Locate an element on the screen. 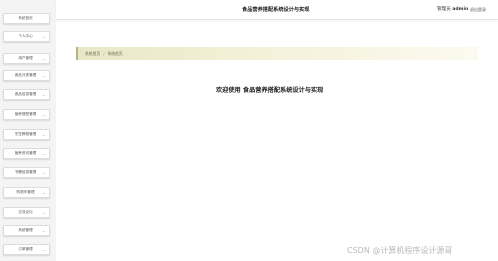 This screenshot has width=498, height=261. sidebar-item-food-category: 食品分类管理 ⌄ is located at coordinates (26, 75).